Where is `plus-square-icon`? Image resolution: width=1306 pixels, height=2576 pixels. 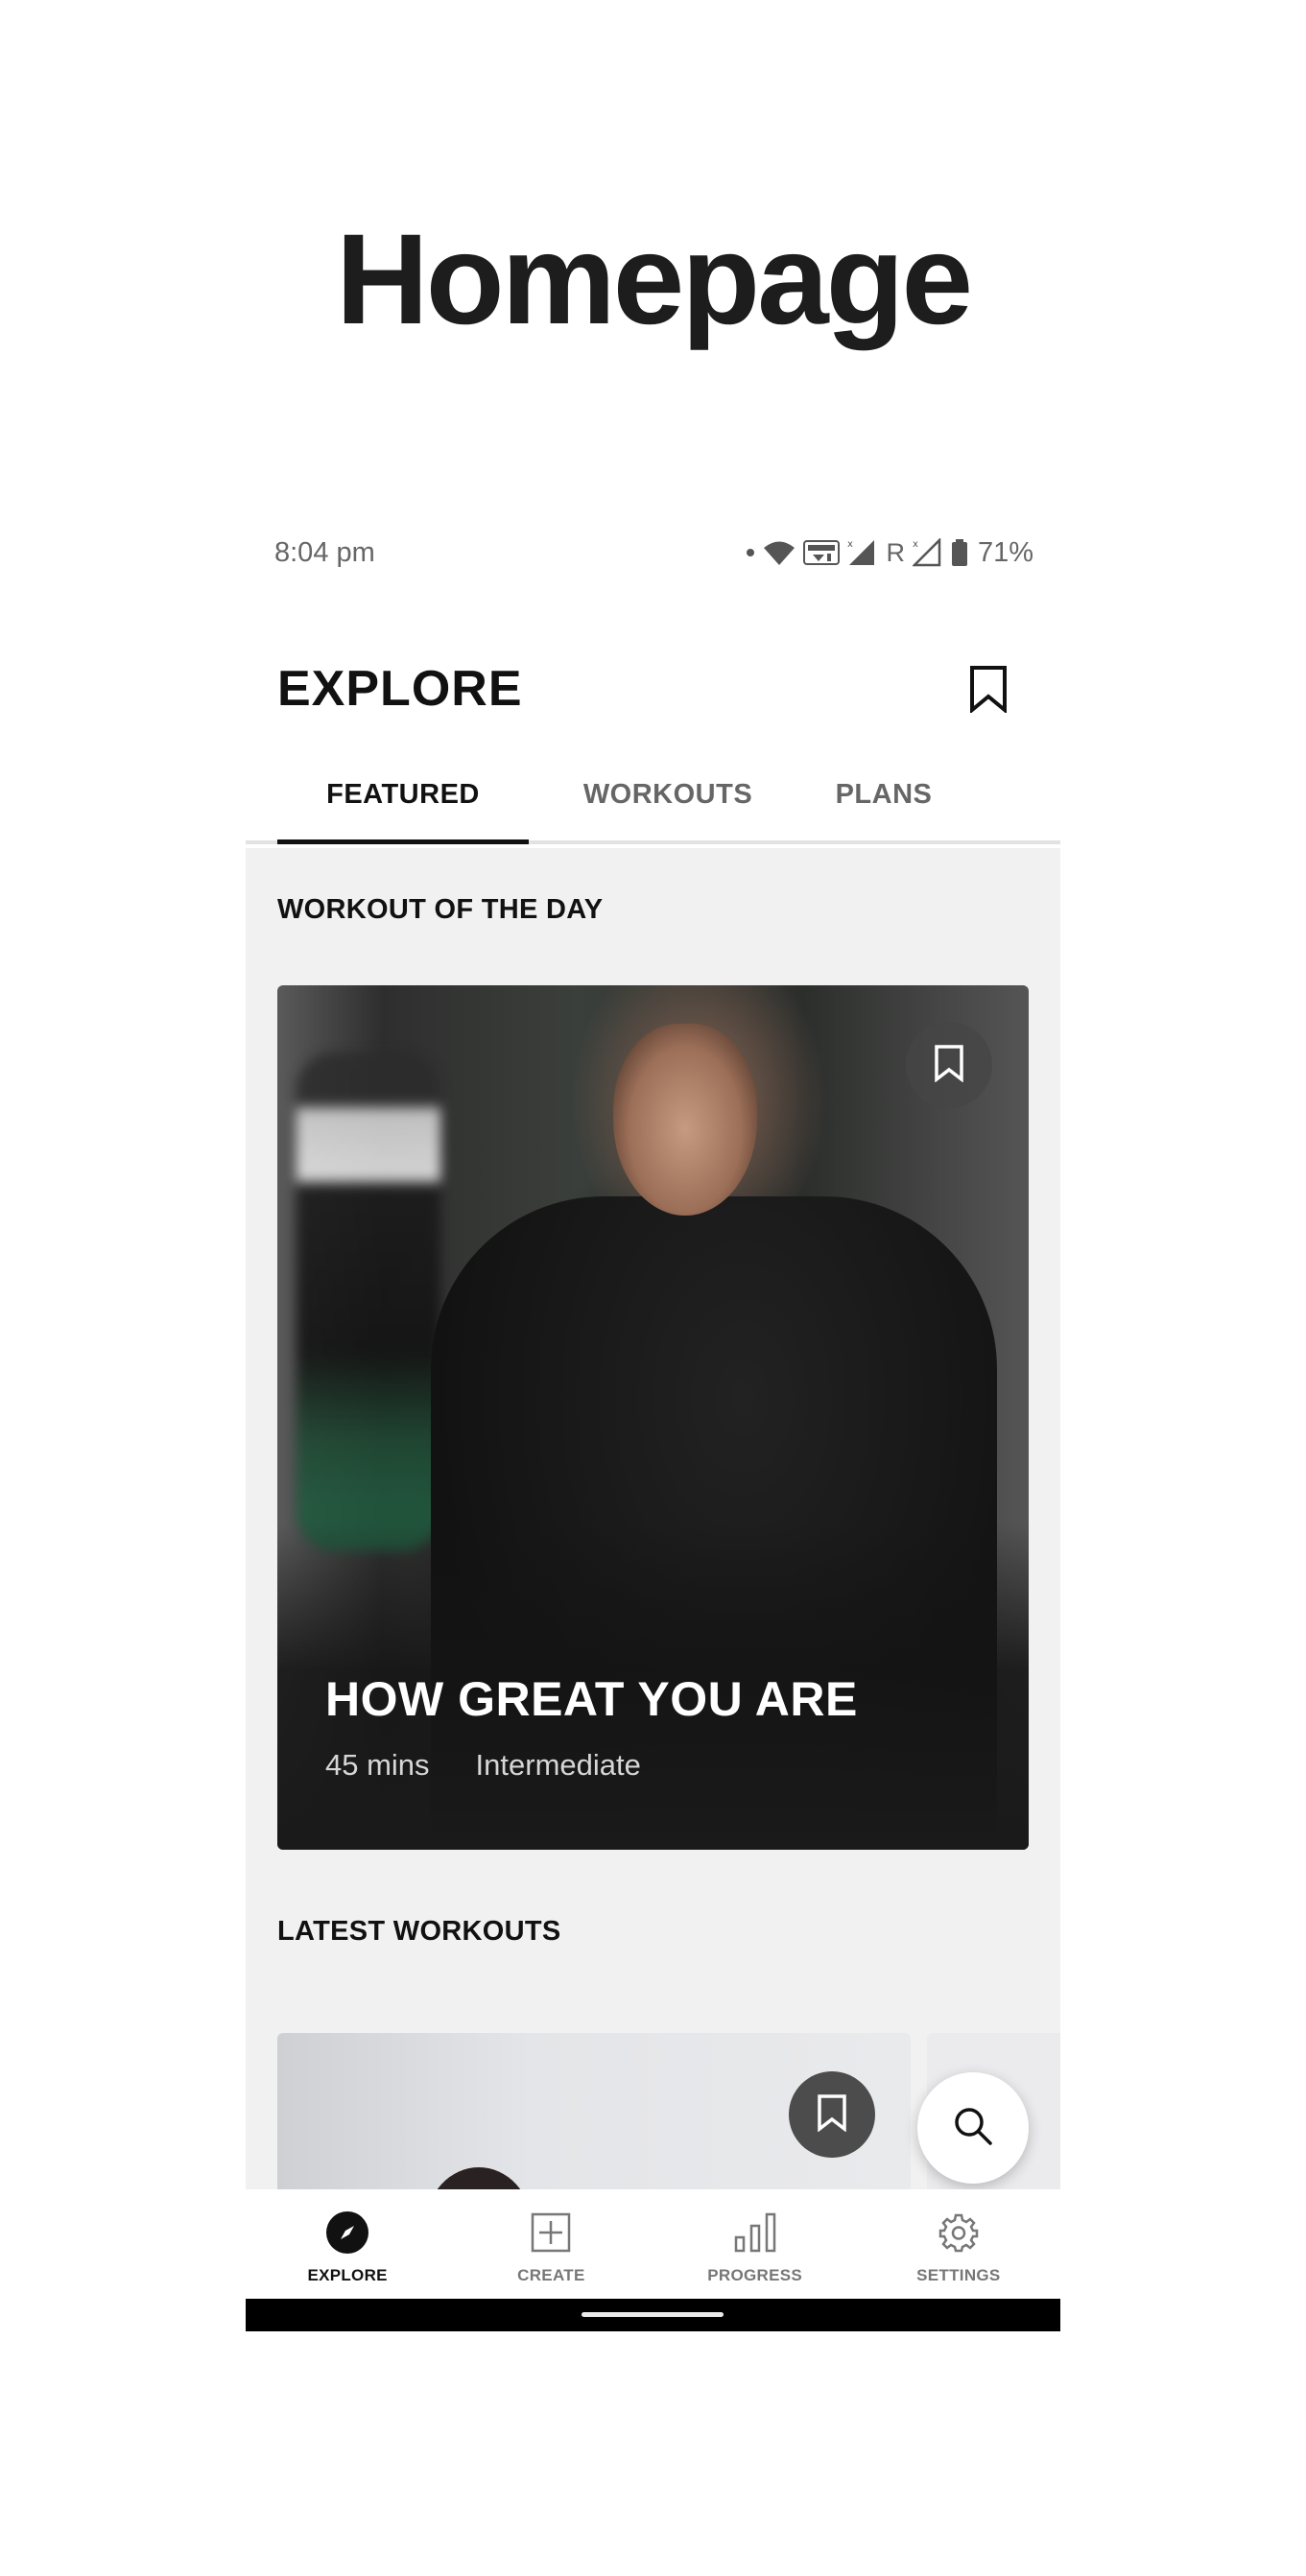
plus-square-icon is located at coordinates (551, 2233).